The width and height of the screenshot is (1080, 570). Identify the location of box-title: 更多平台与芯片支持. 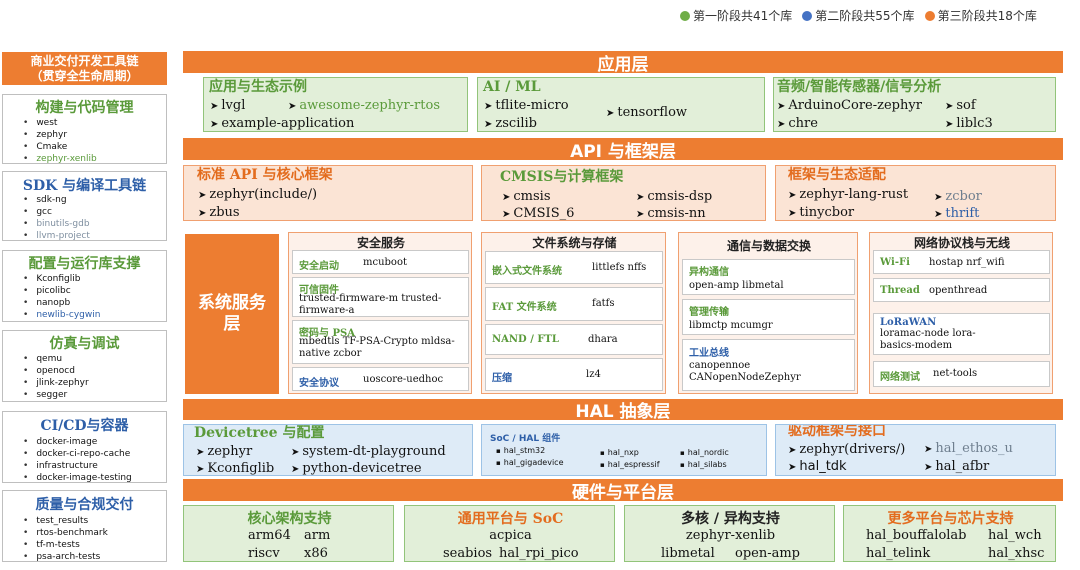
(950, 519).